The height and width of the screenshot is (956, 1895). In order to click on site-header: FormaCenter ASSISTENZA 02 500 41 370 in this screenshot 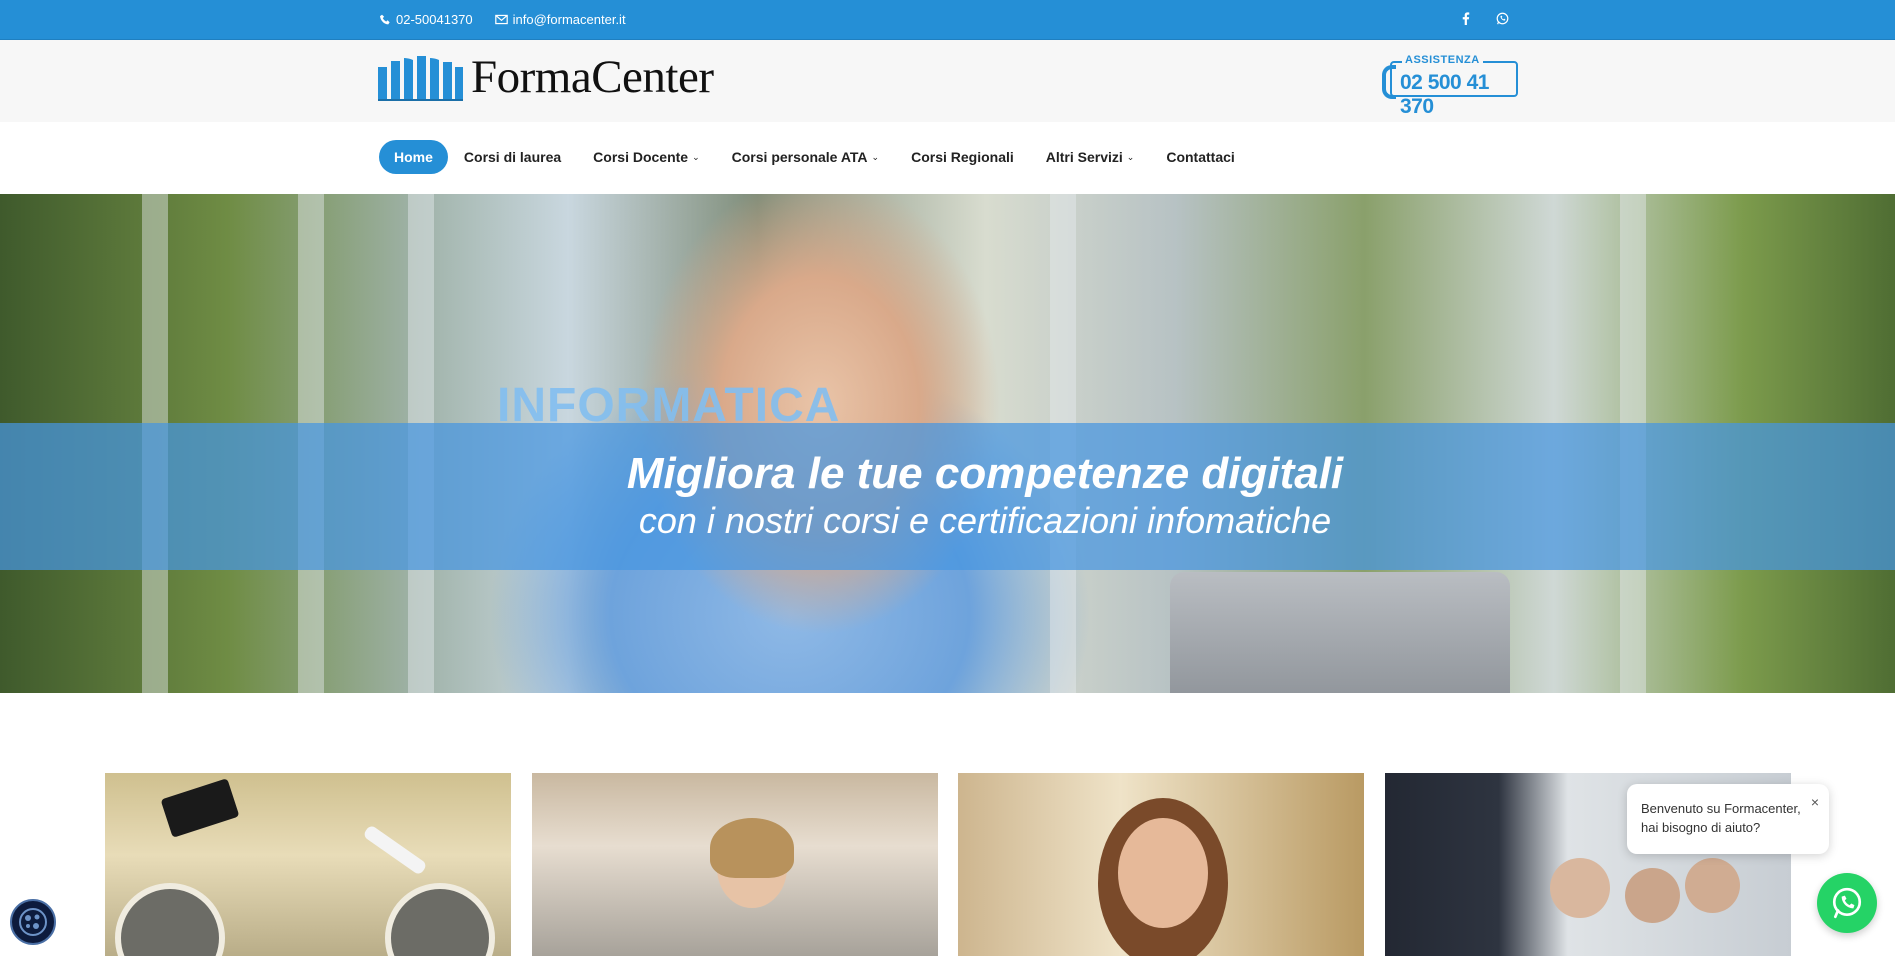, I will do `click(947, 81)`.